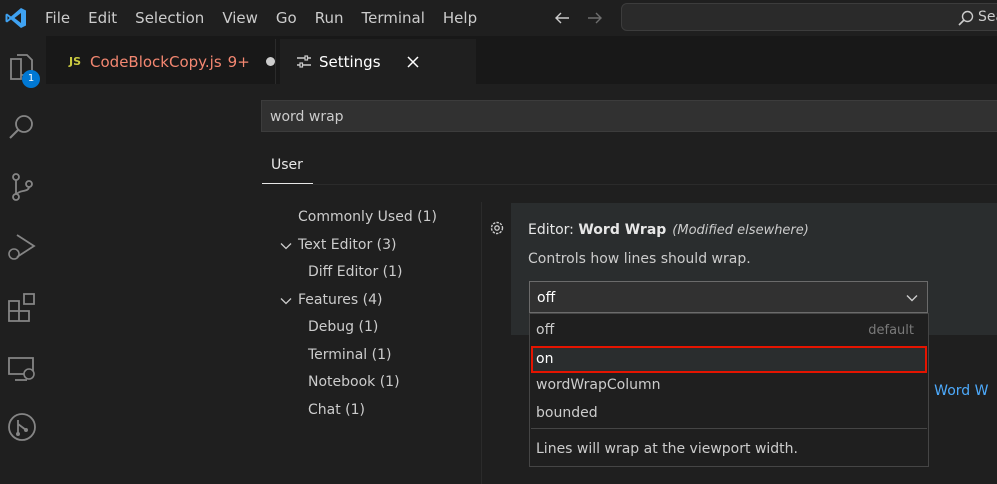 The width and height of the screenshot is (997, 484). What do you see at coordinates (521, 60) in the screenshot?
I see `editor-tab-strip: JS CodeBlockCopy.js 9+ Settings` at bounding box center [521, 60].